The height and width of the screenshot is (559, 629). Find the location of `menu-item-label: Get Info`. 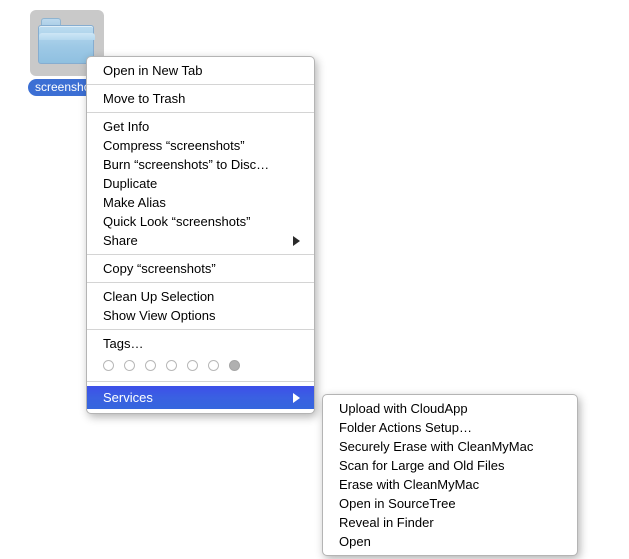

menu-item-label: Get Info is located at coordinates (126, 126).